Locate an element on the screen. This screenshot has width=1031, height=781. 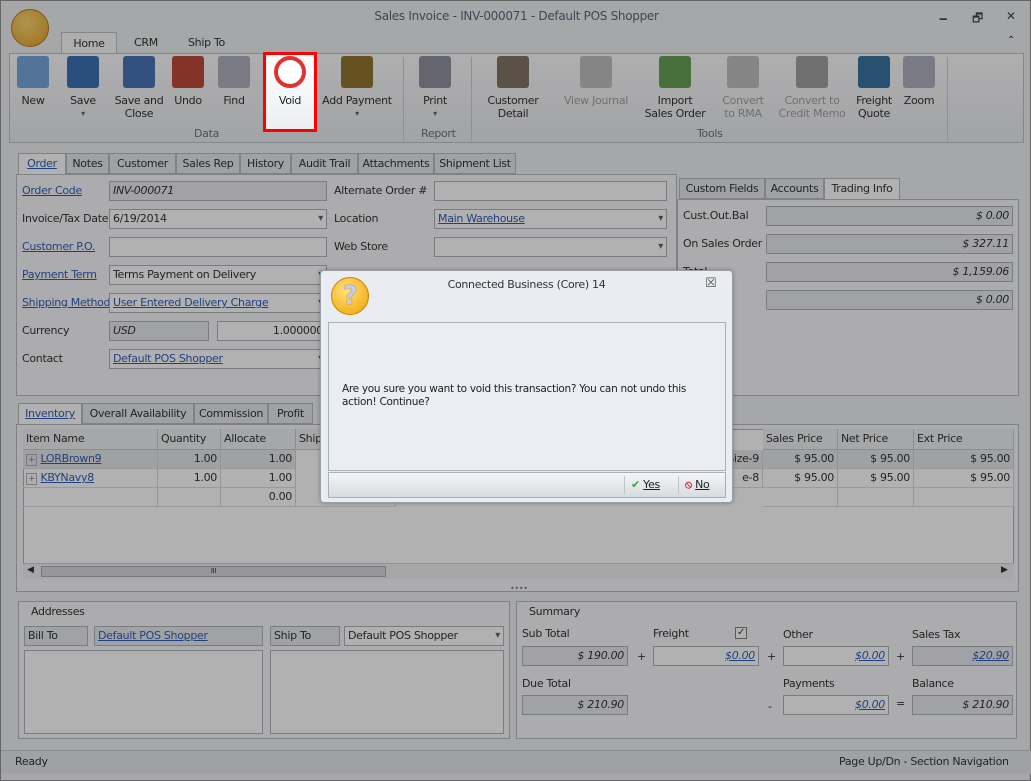
checkmark-icon: ✔ is located at coordinates (635, 484).